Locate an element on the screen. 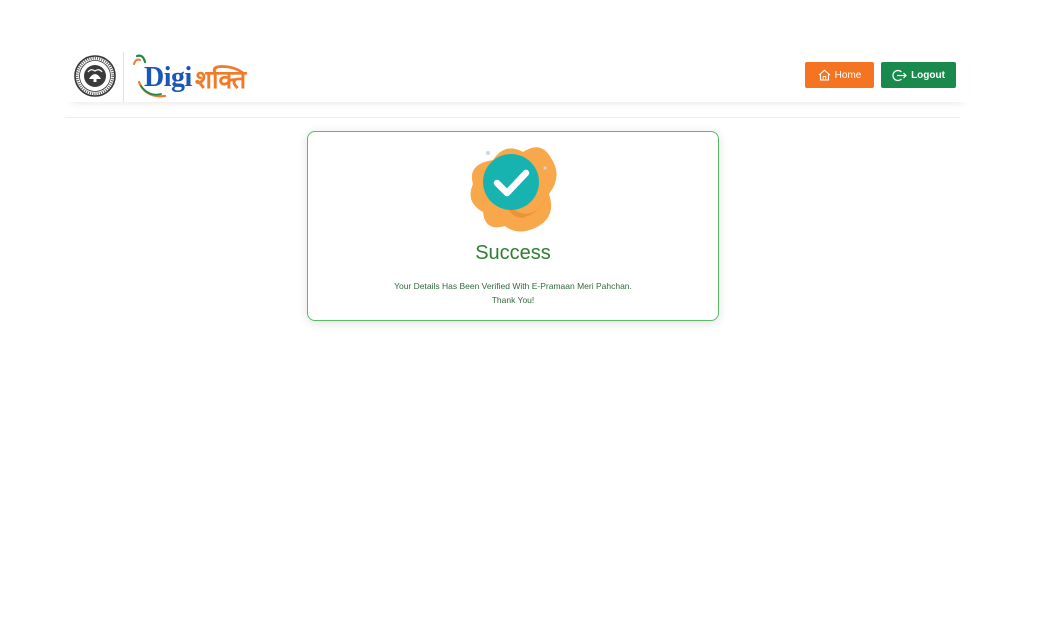 The height and width of the screenshot is (628, 1045). home-icon is located at coordinates (824, 75).